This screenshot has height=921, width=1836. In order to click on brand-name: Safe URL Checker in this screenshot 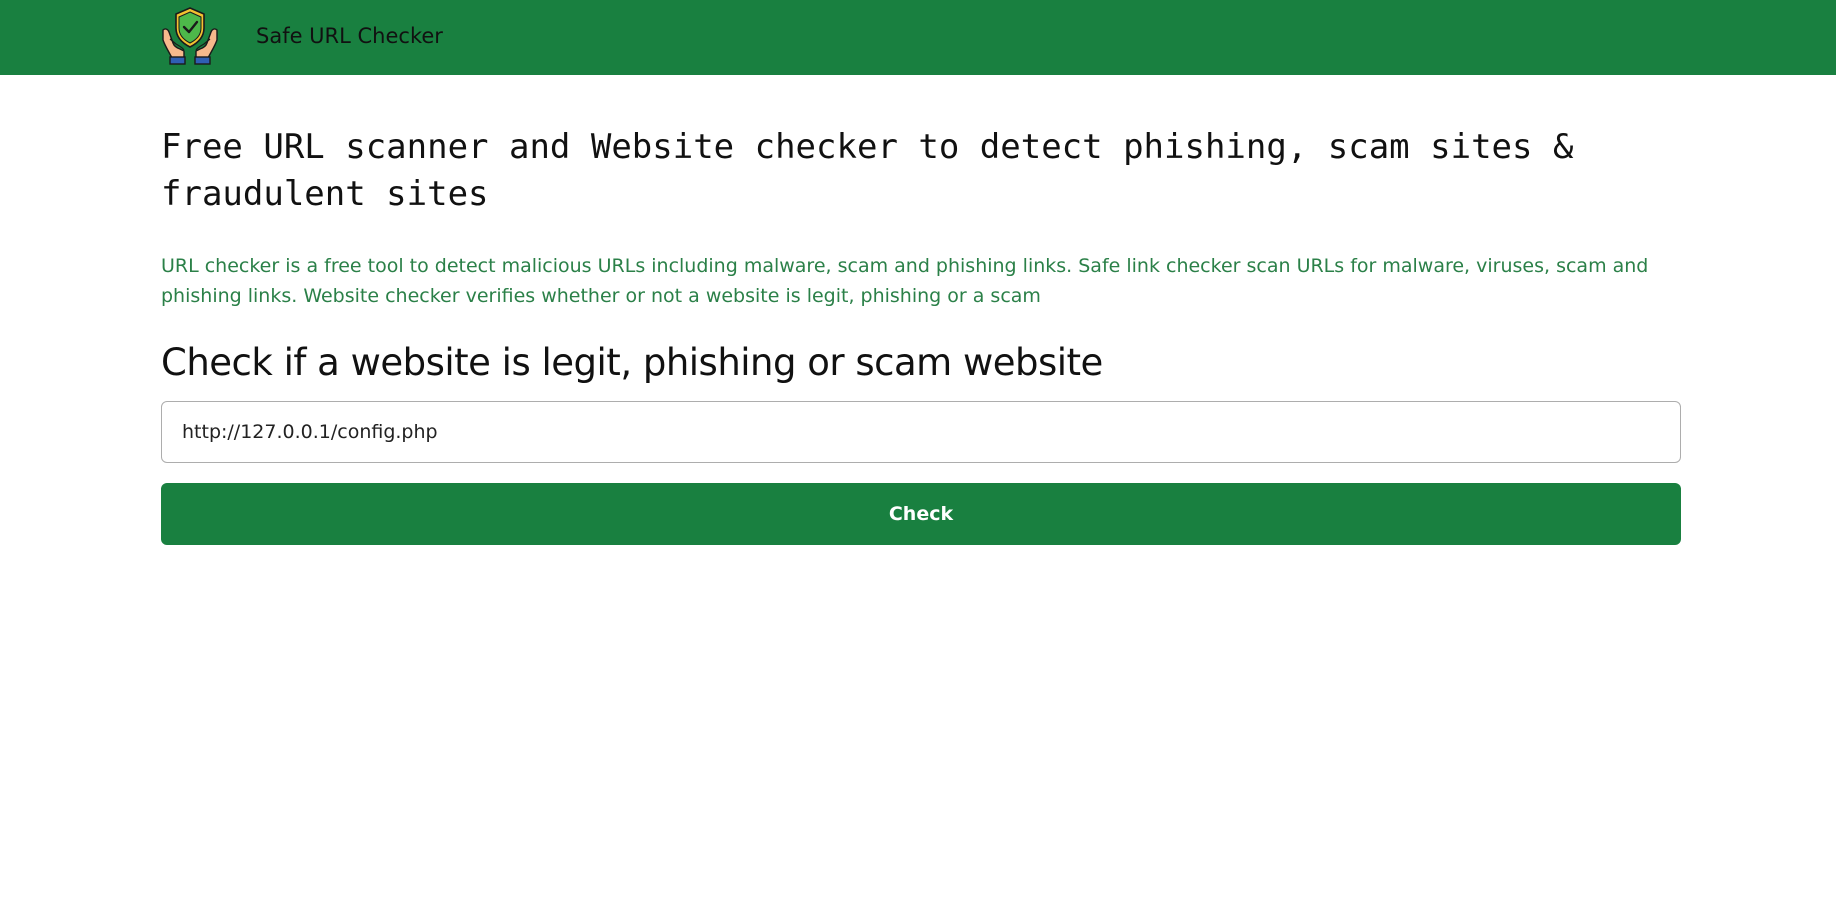, I will do `click(349, 36)`.